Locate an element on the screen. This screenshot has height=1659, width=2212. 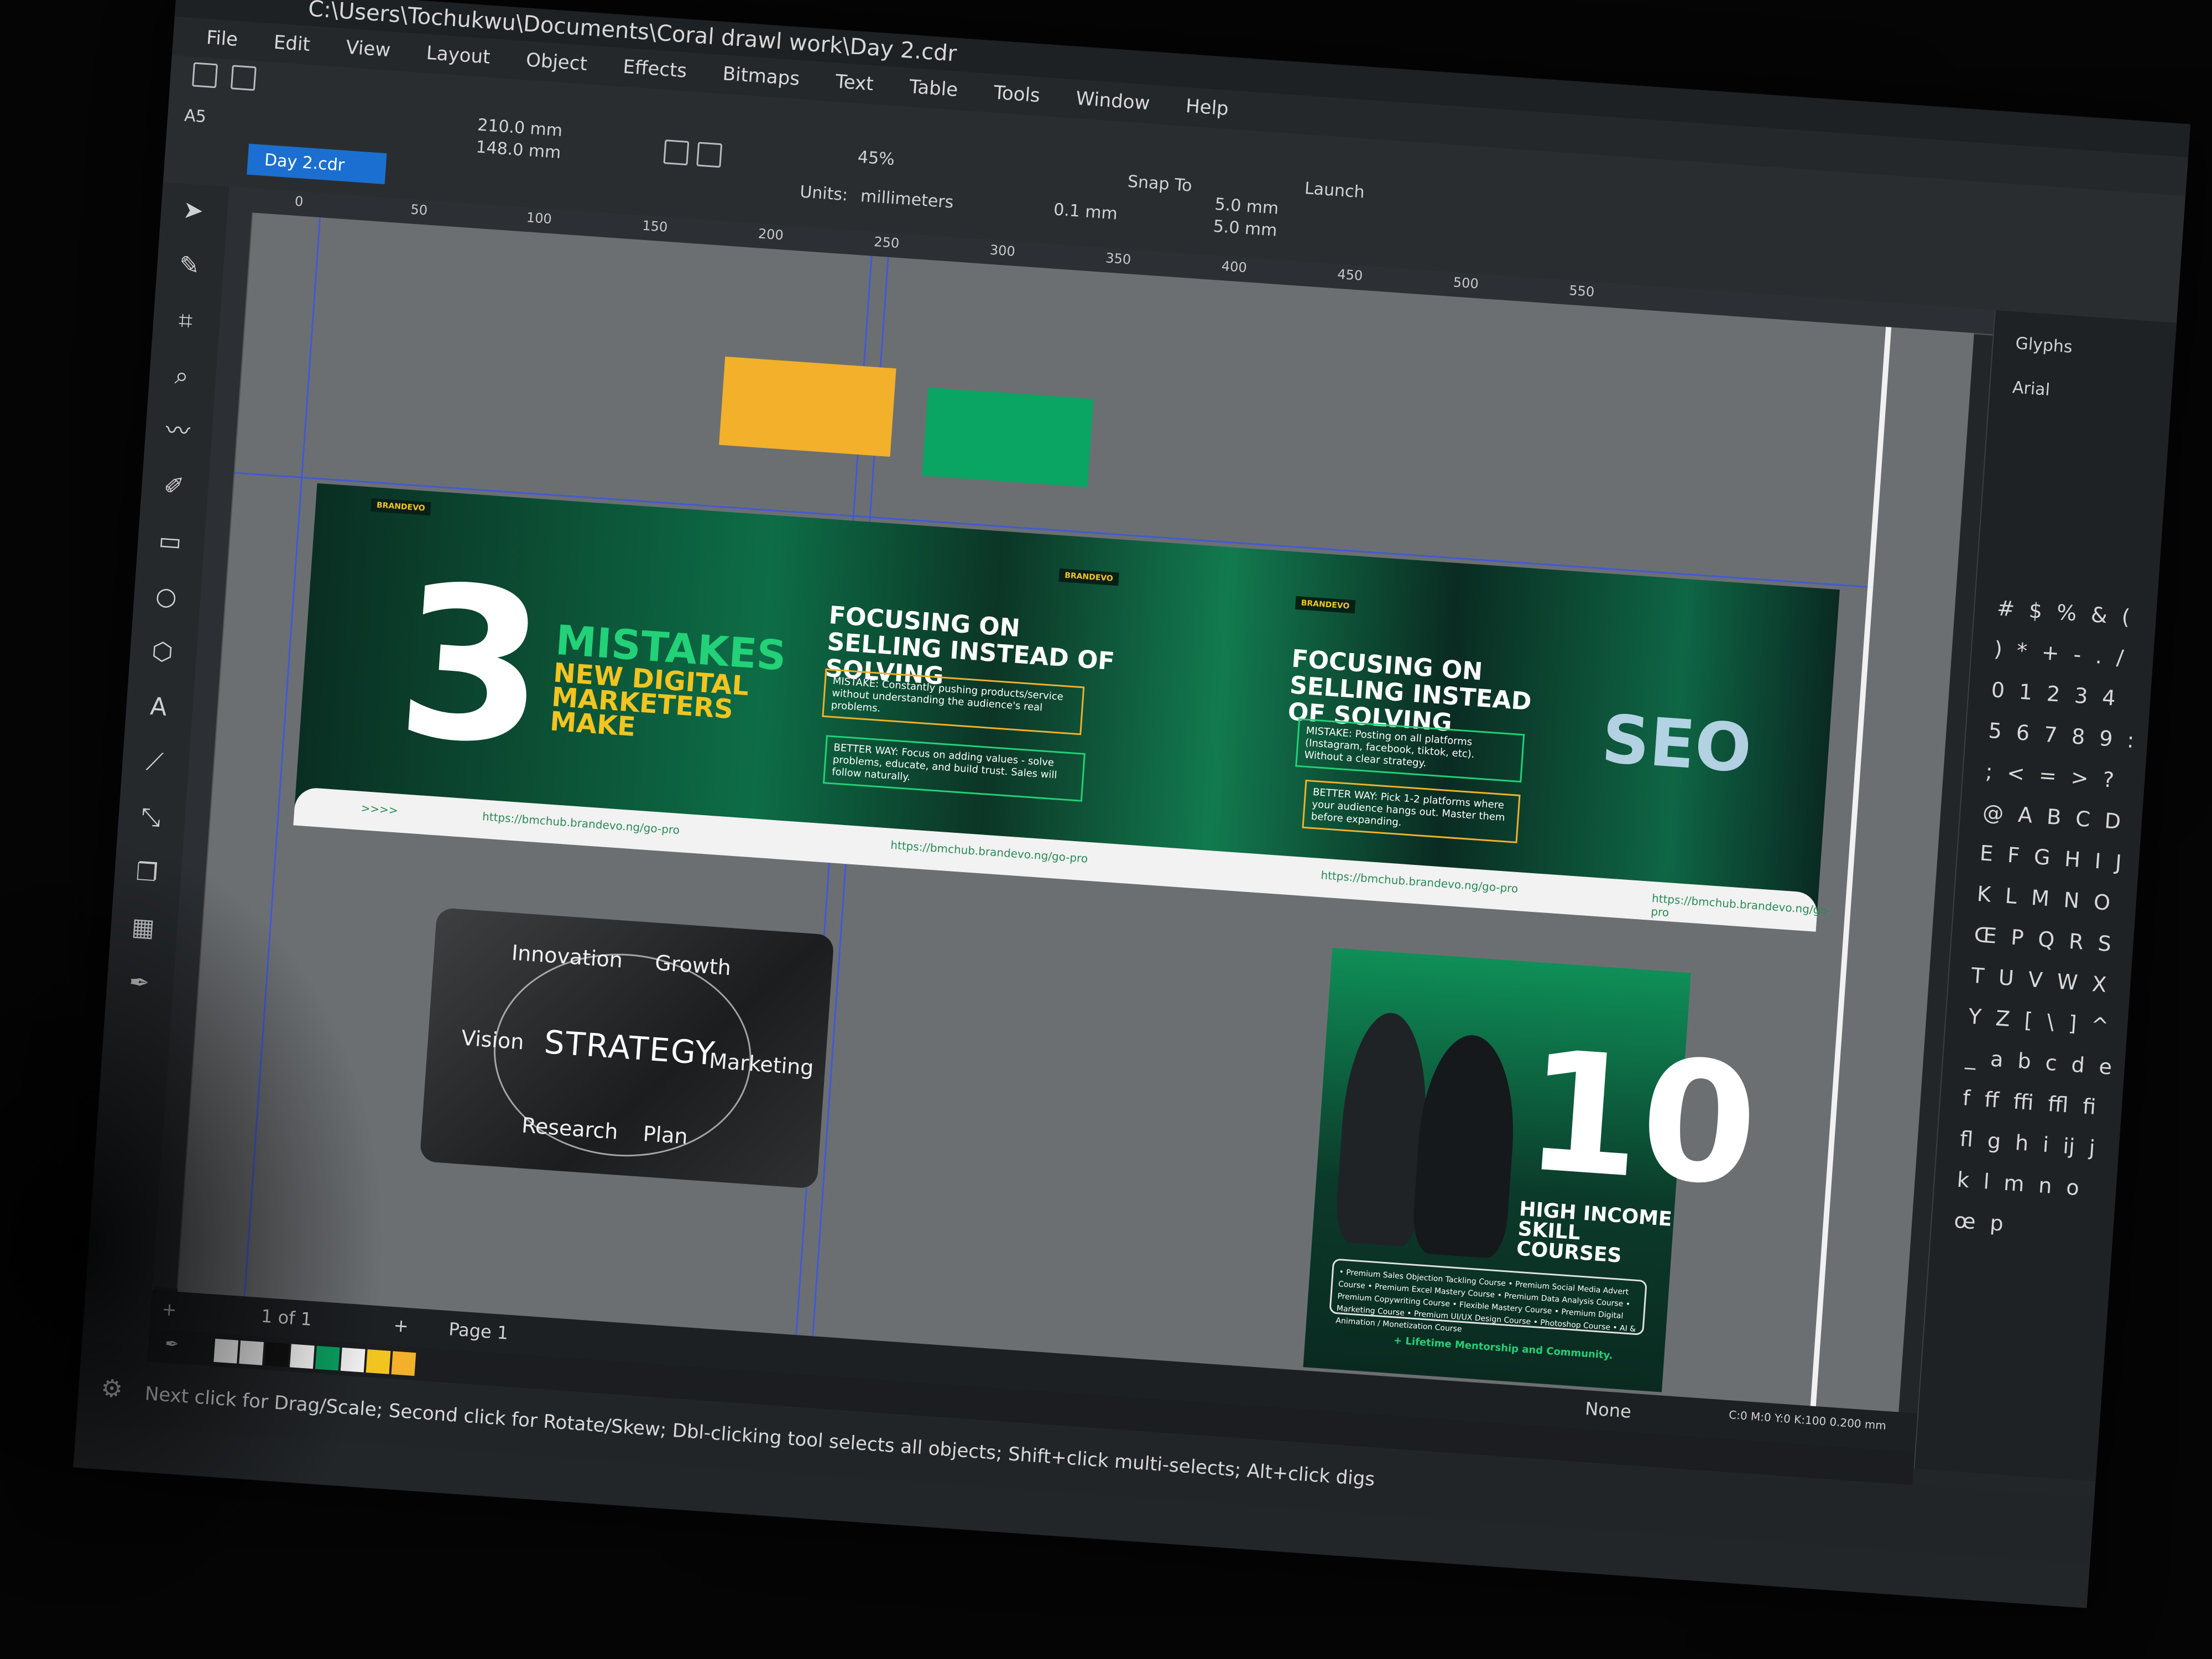
menu-text: Text is located at coordinates (854, 84).